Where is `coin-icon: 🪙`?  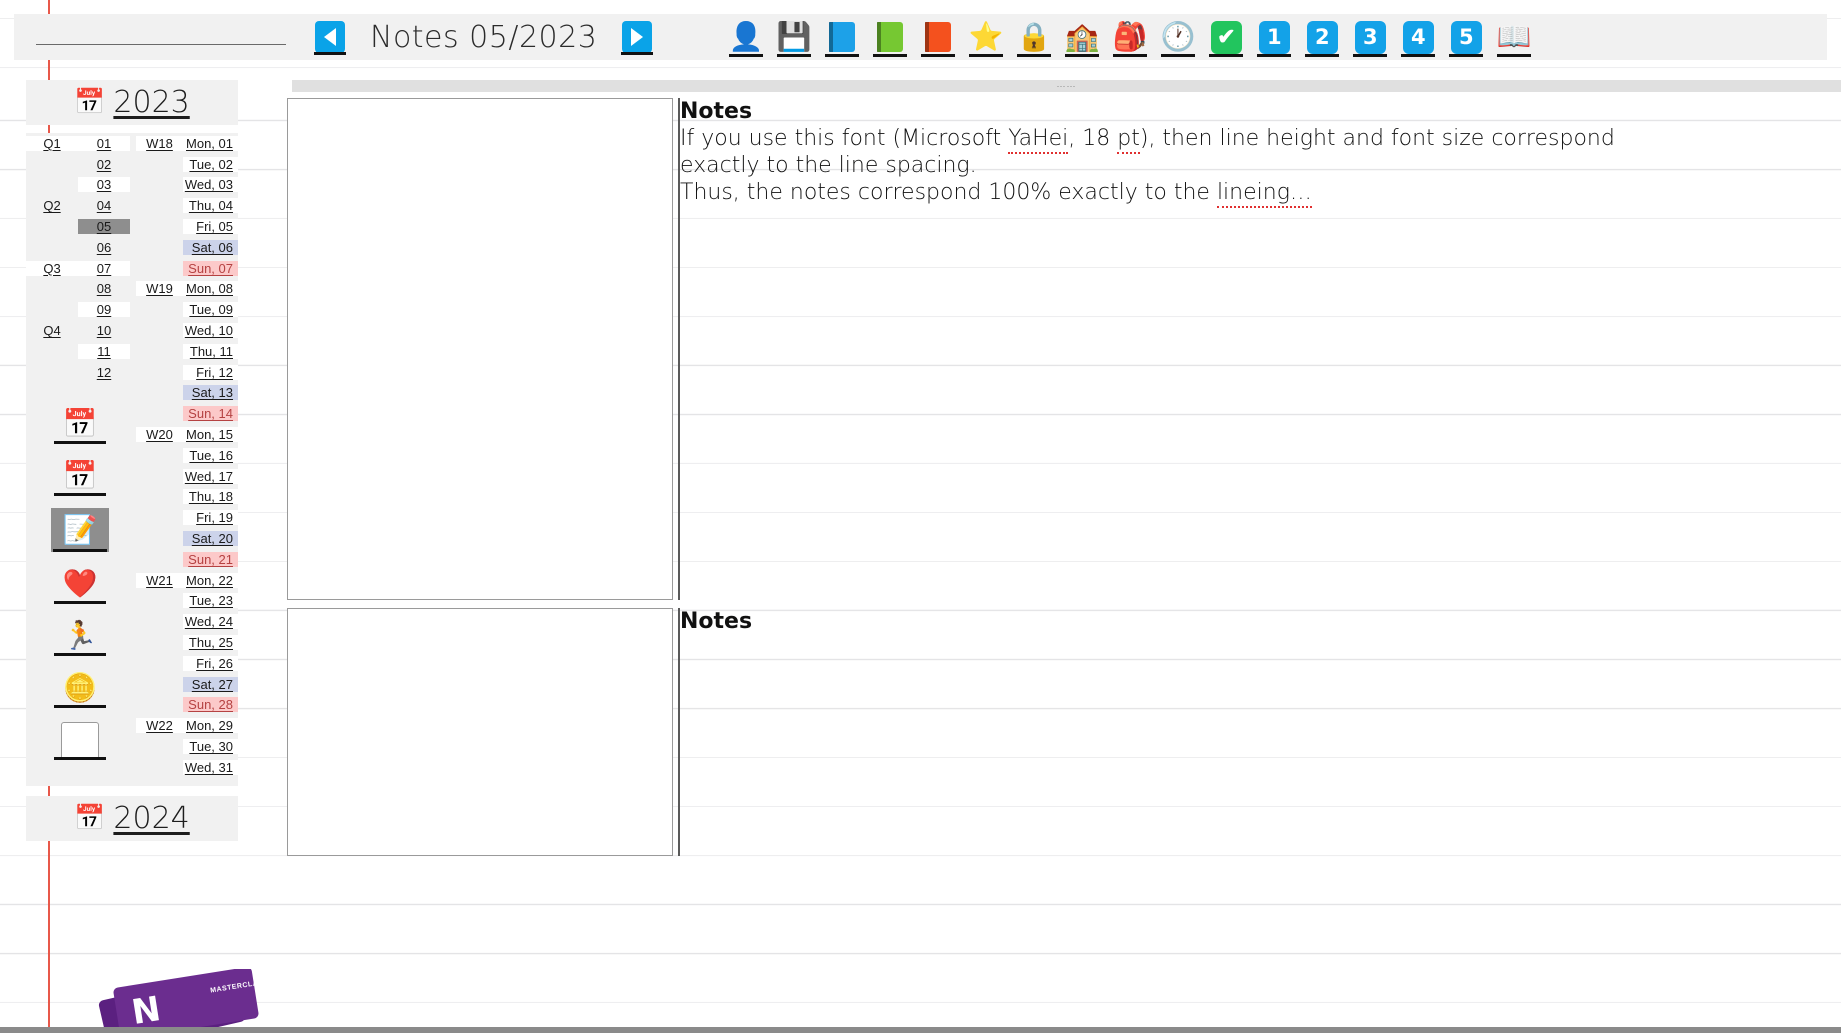
coin-icon: 🪙 is located at coordinates (80, 688).